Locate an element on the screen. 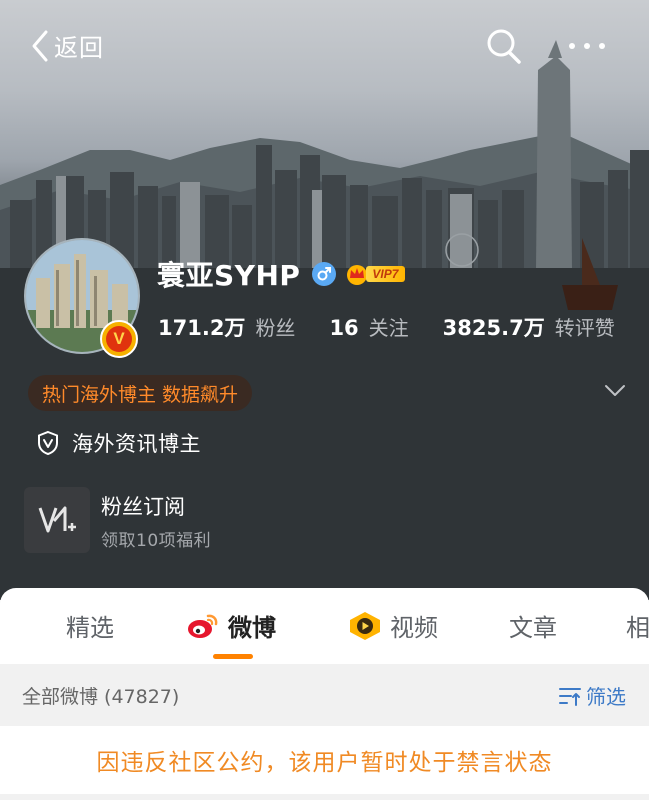 This screenshot has height=800, width=649. tab-photos: 相 is located at coordinates (637, 625).